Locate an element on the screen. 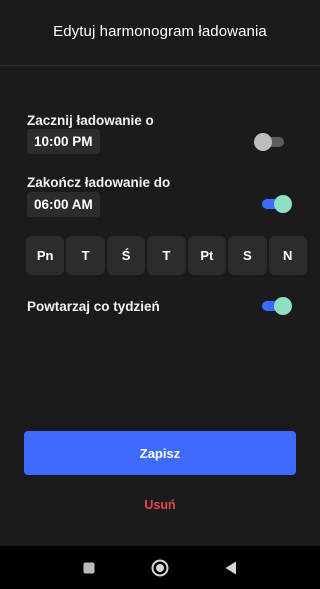 The height and width of the screenshot is (589, 320). day-button-wednesday: Ś is located at coordinates (126, 255).